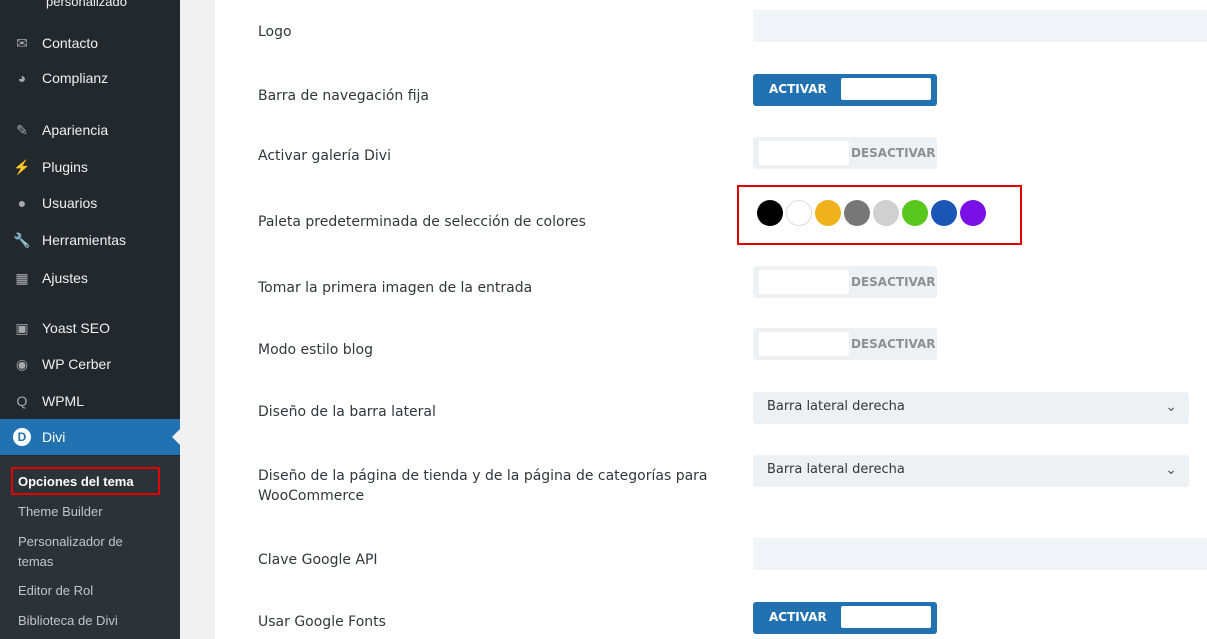  I want to click on yoast-icon: ▣, so click(22, 327).